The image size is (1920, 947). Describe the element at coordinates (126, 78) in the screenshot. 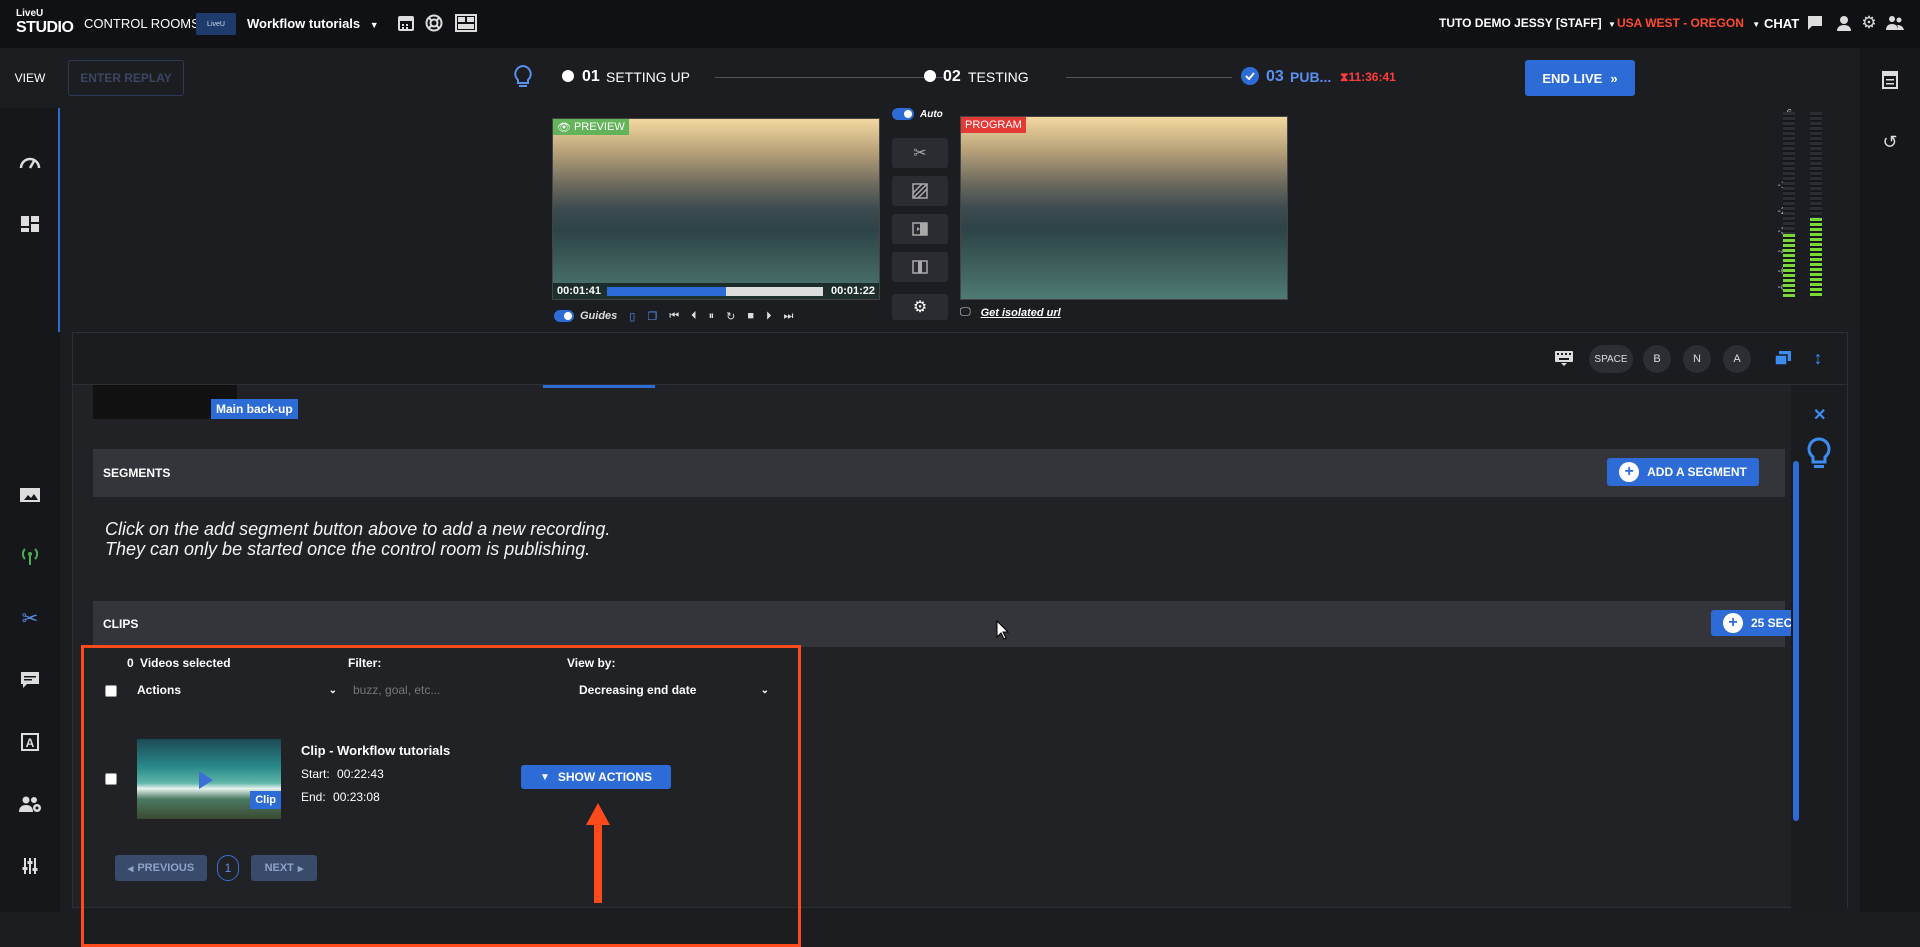

I see `enter-replay-button: ENTER REPLAY` at that location.